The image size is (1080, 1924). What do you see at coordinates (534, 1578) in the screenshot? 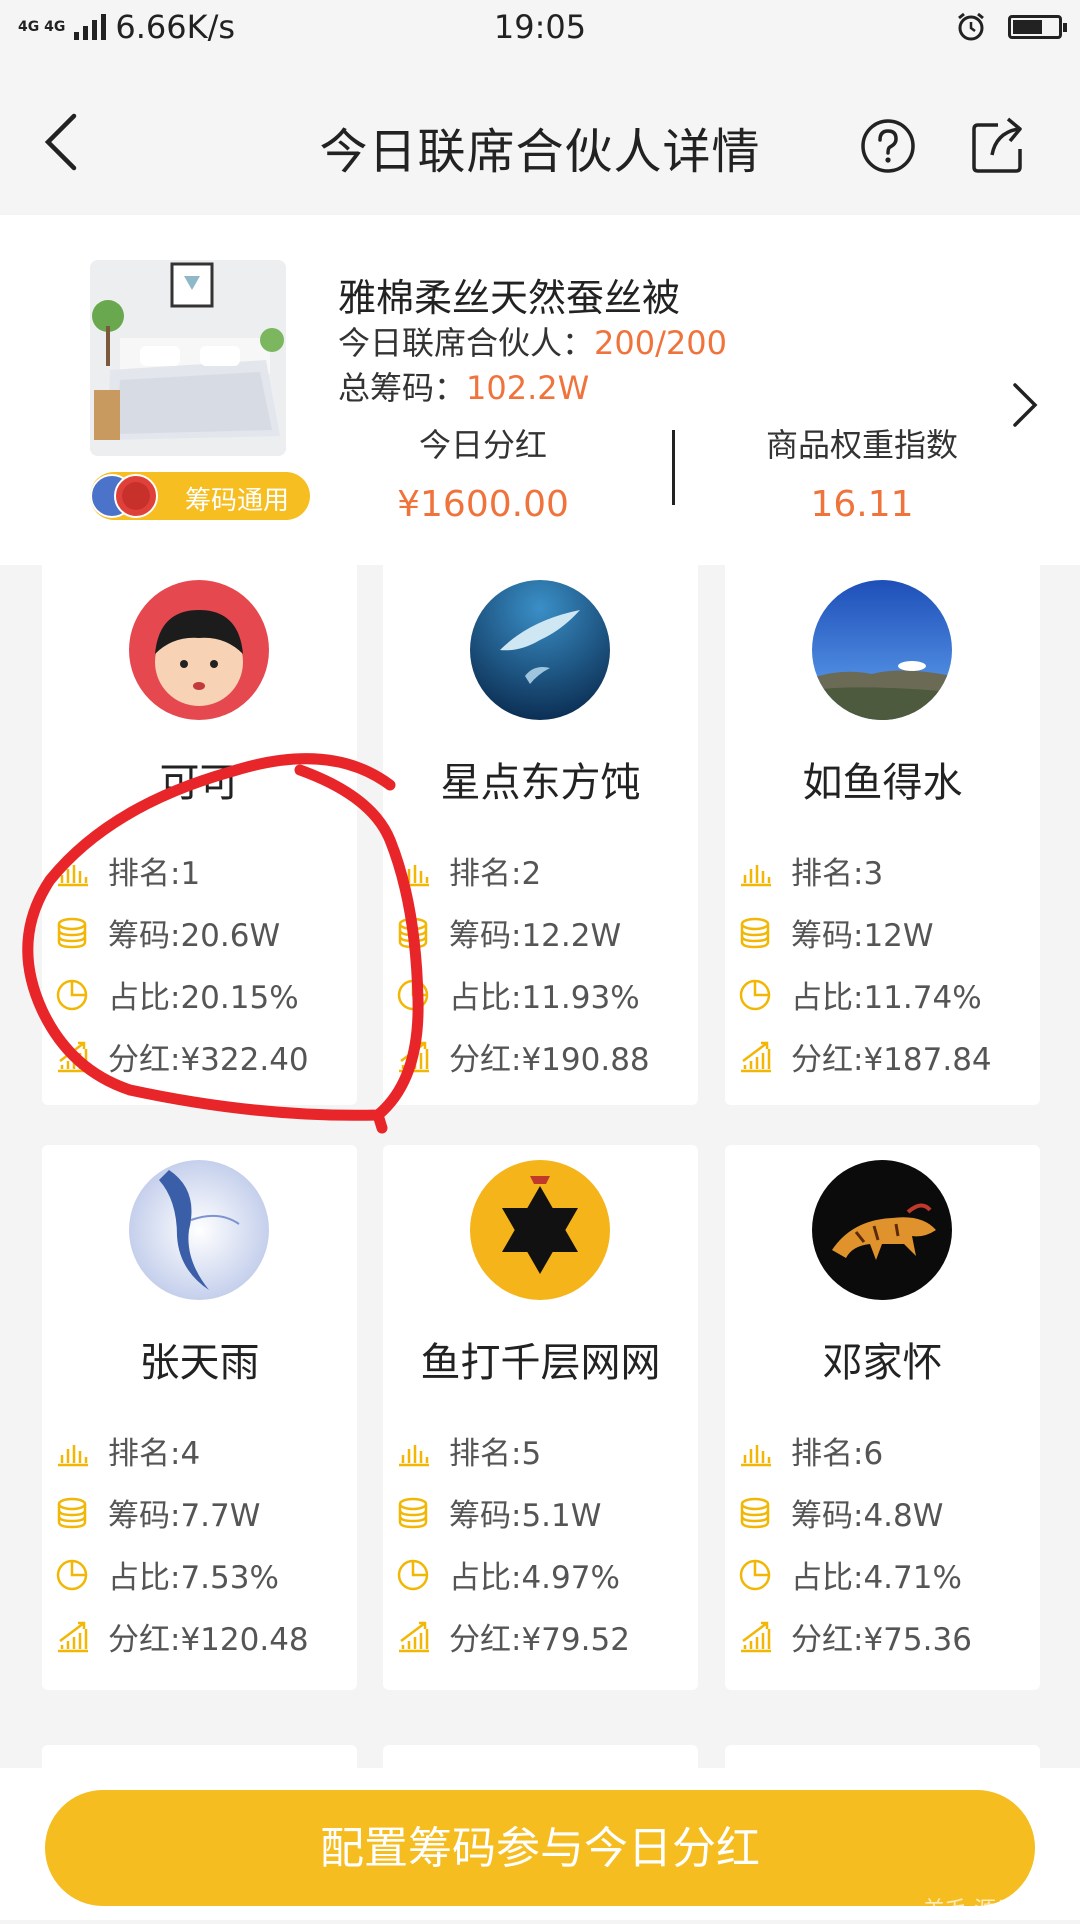
I see `ratio-value: 占比:4.97%` at bounding box center [534, 1578].